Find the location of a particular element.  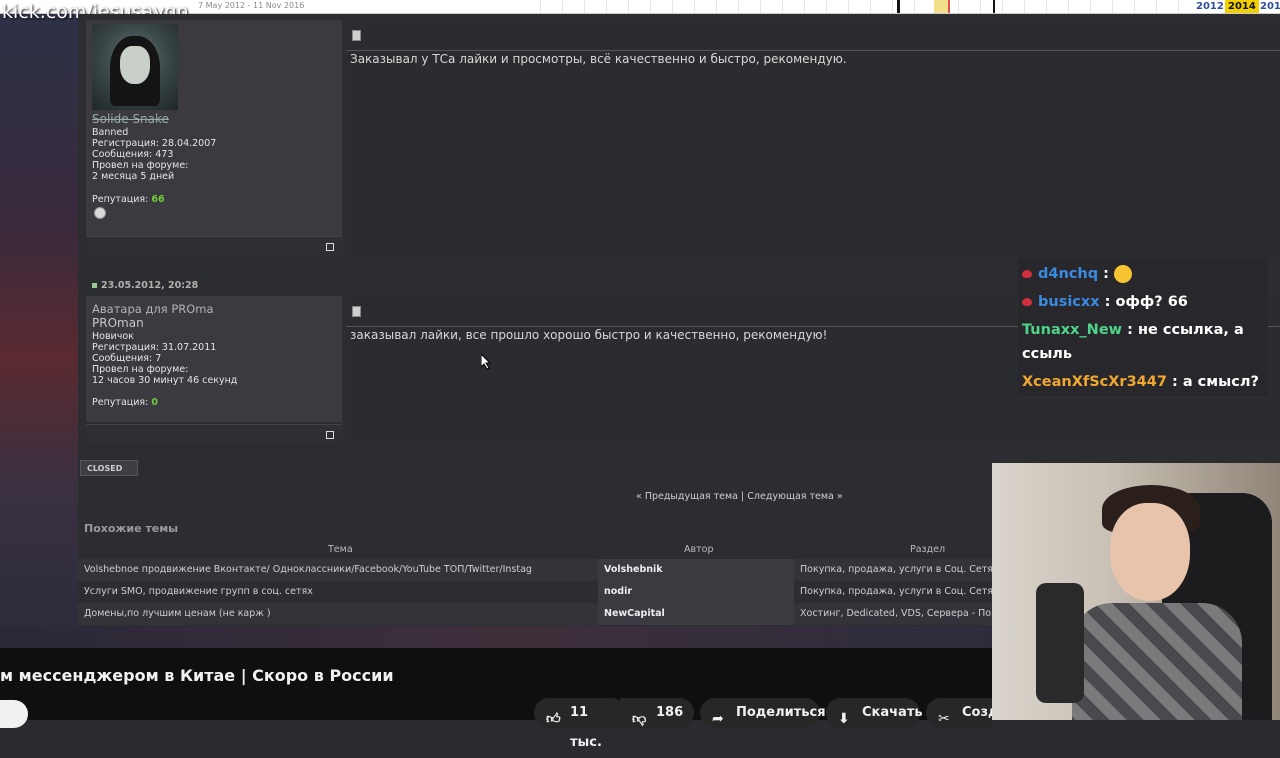

webcam-microphone is located at coordinates (1060, 643).